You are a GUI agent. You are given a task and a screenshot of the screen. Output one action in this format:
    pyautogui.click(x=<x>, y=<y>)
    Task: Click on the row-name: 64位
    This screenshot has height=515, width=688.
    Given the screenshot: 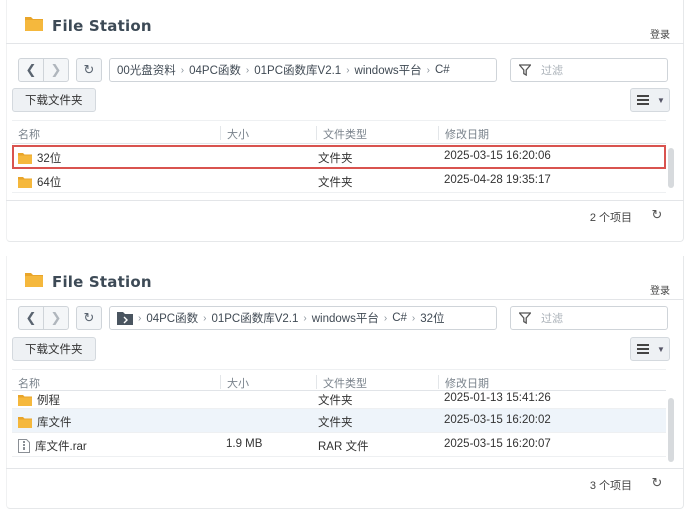 What is the action you would take?
    pyautogui.click(x=39, y=182)
    